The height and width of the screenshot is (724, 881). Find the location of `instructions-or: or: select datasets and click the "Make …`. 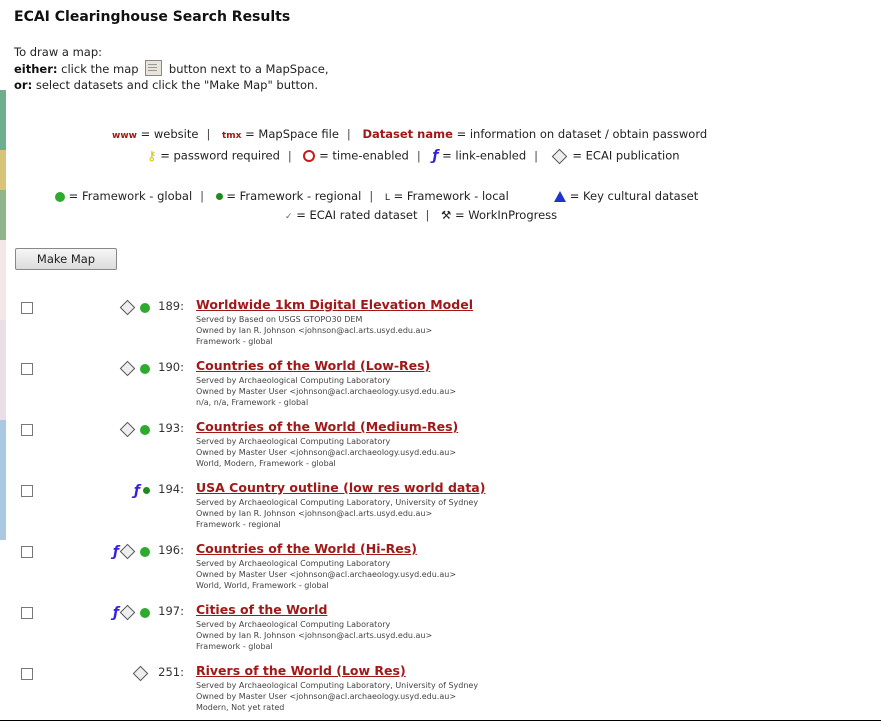

instructions-or: or: select datasets and click the "Make … is located at coordinates (166, 85).